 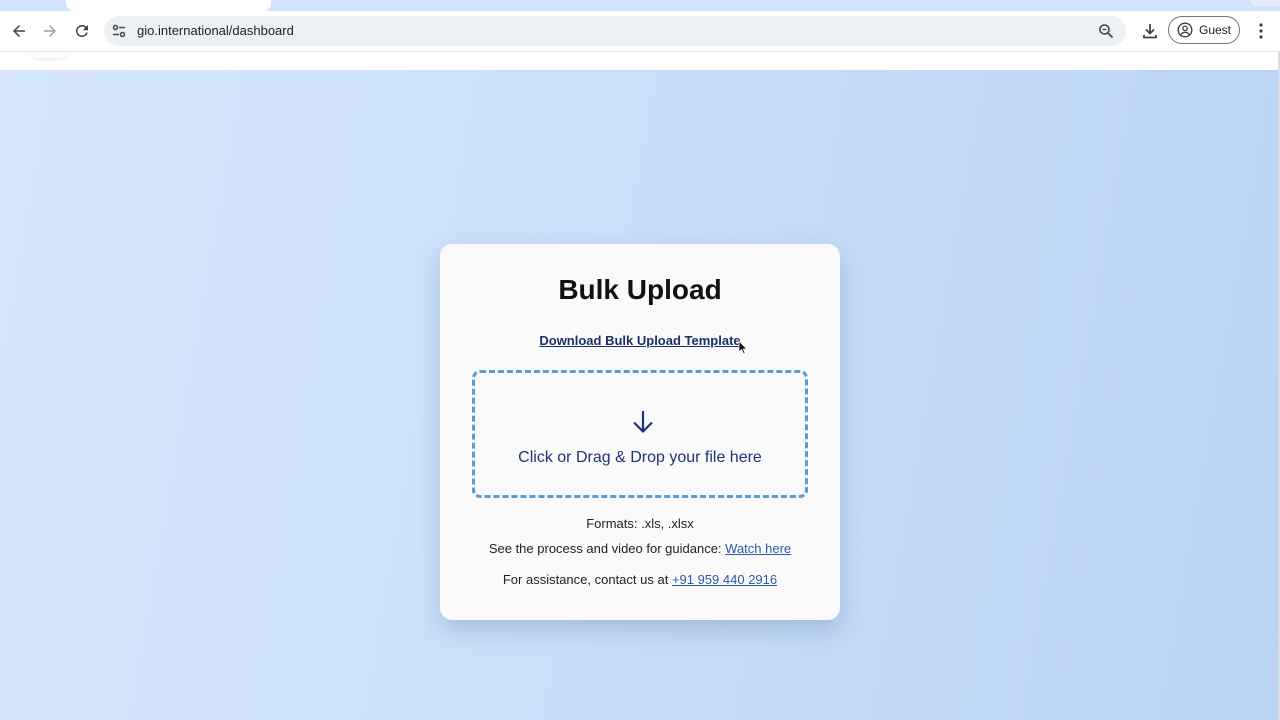 I want to click on download-button, so click(x=1150, y=31).